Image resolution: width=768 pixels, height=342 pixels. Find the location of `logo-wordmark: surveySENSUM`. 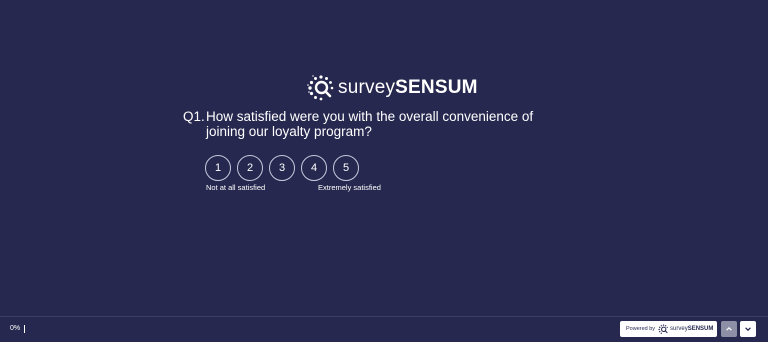

logo-wordmark: surveySENSUM is located at coordinates (408, 88).